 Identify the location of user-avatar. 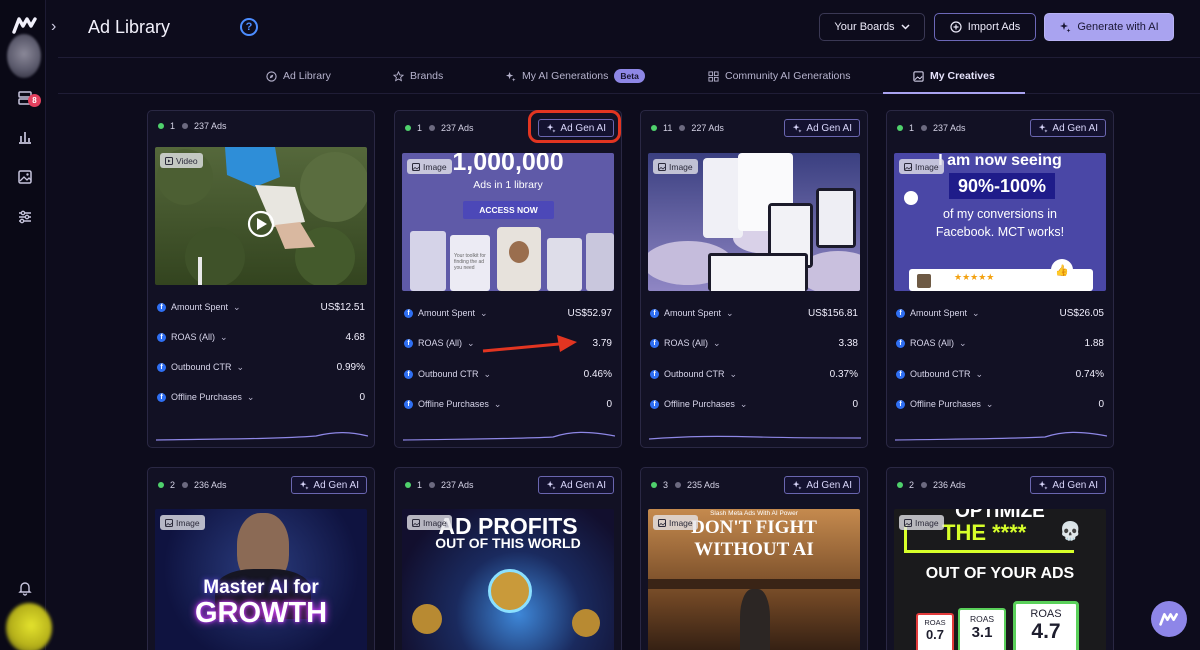
(29, 626).